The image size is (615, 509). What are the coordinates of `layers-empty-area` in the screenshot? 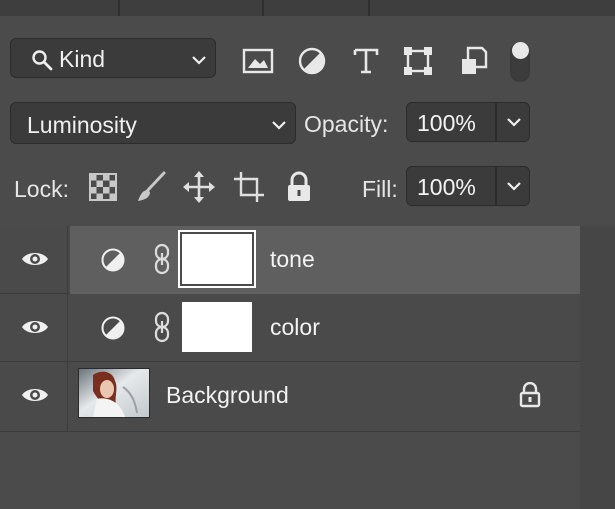 It's located at (290, 470).